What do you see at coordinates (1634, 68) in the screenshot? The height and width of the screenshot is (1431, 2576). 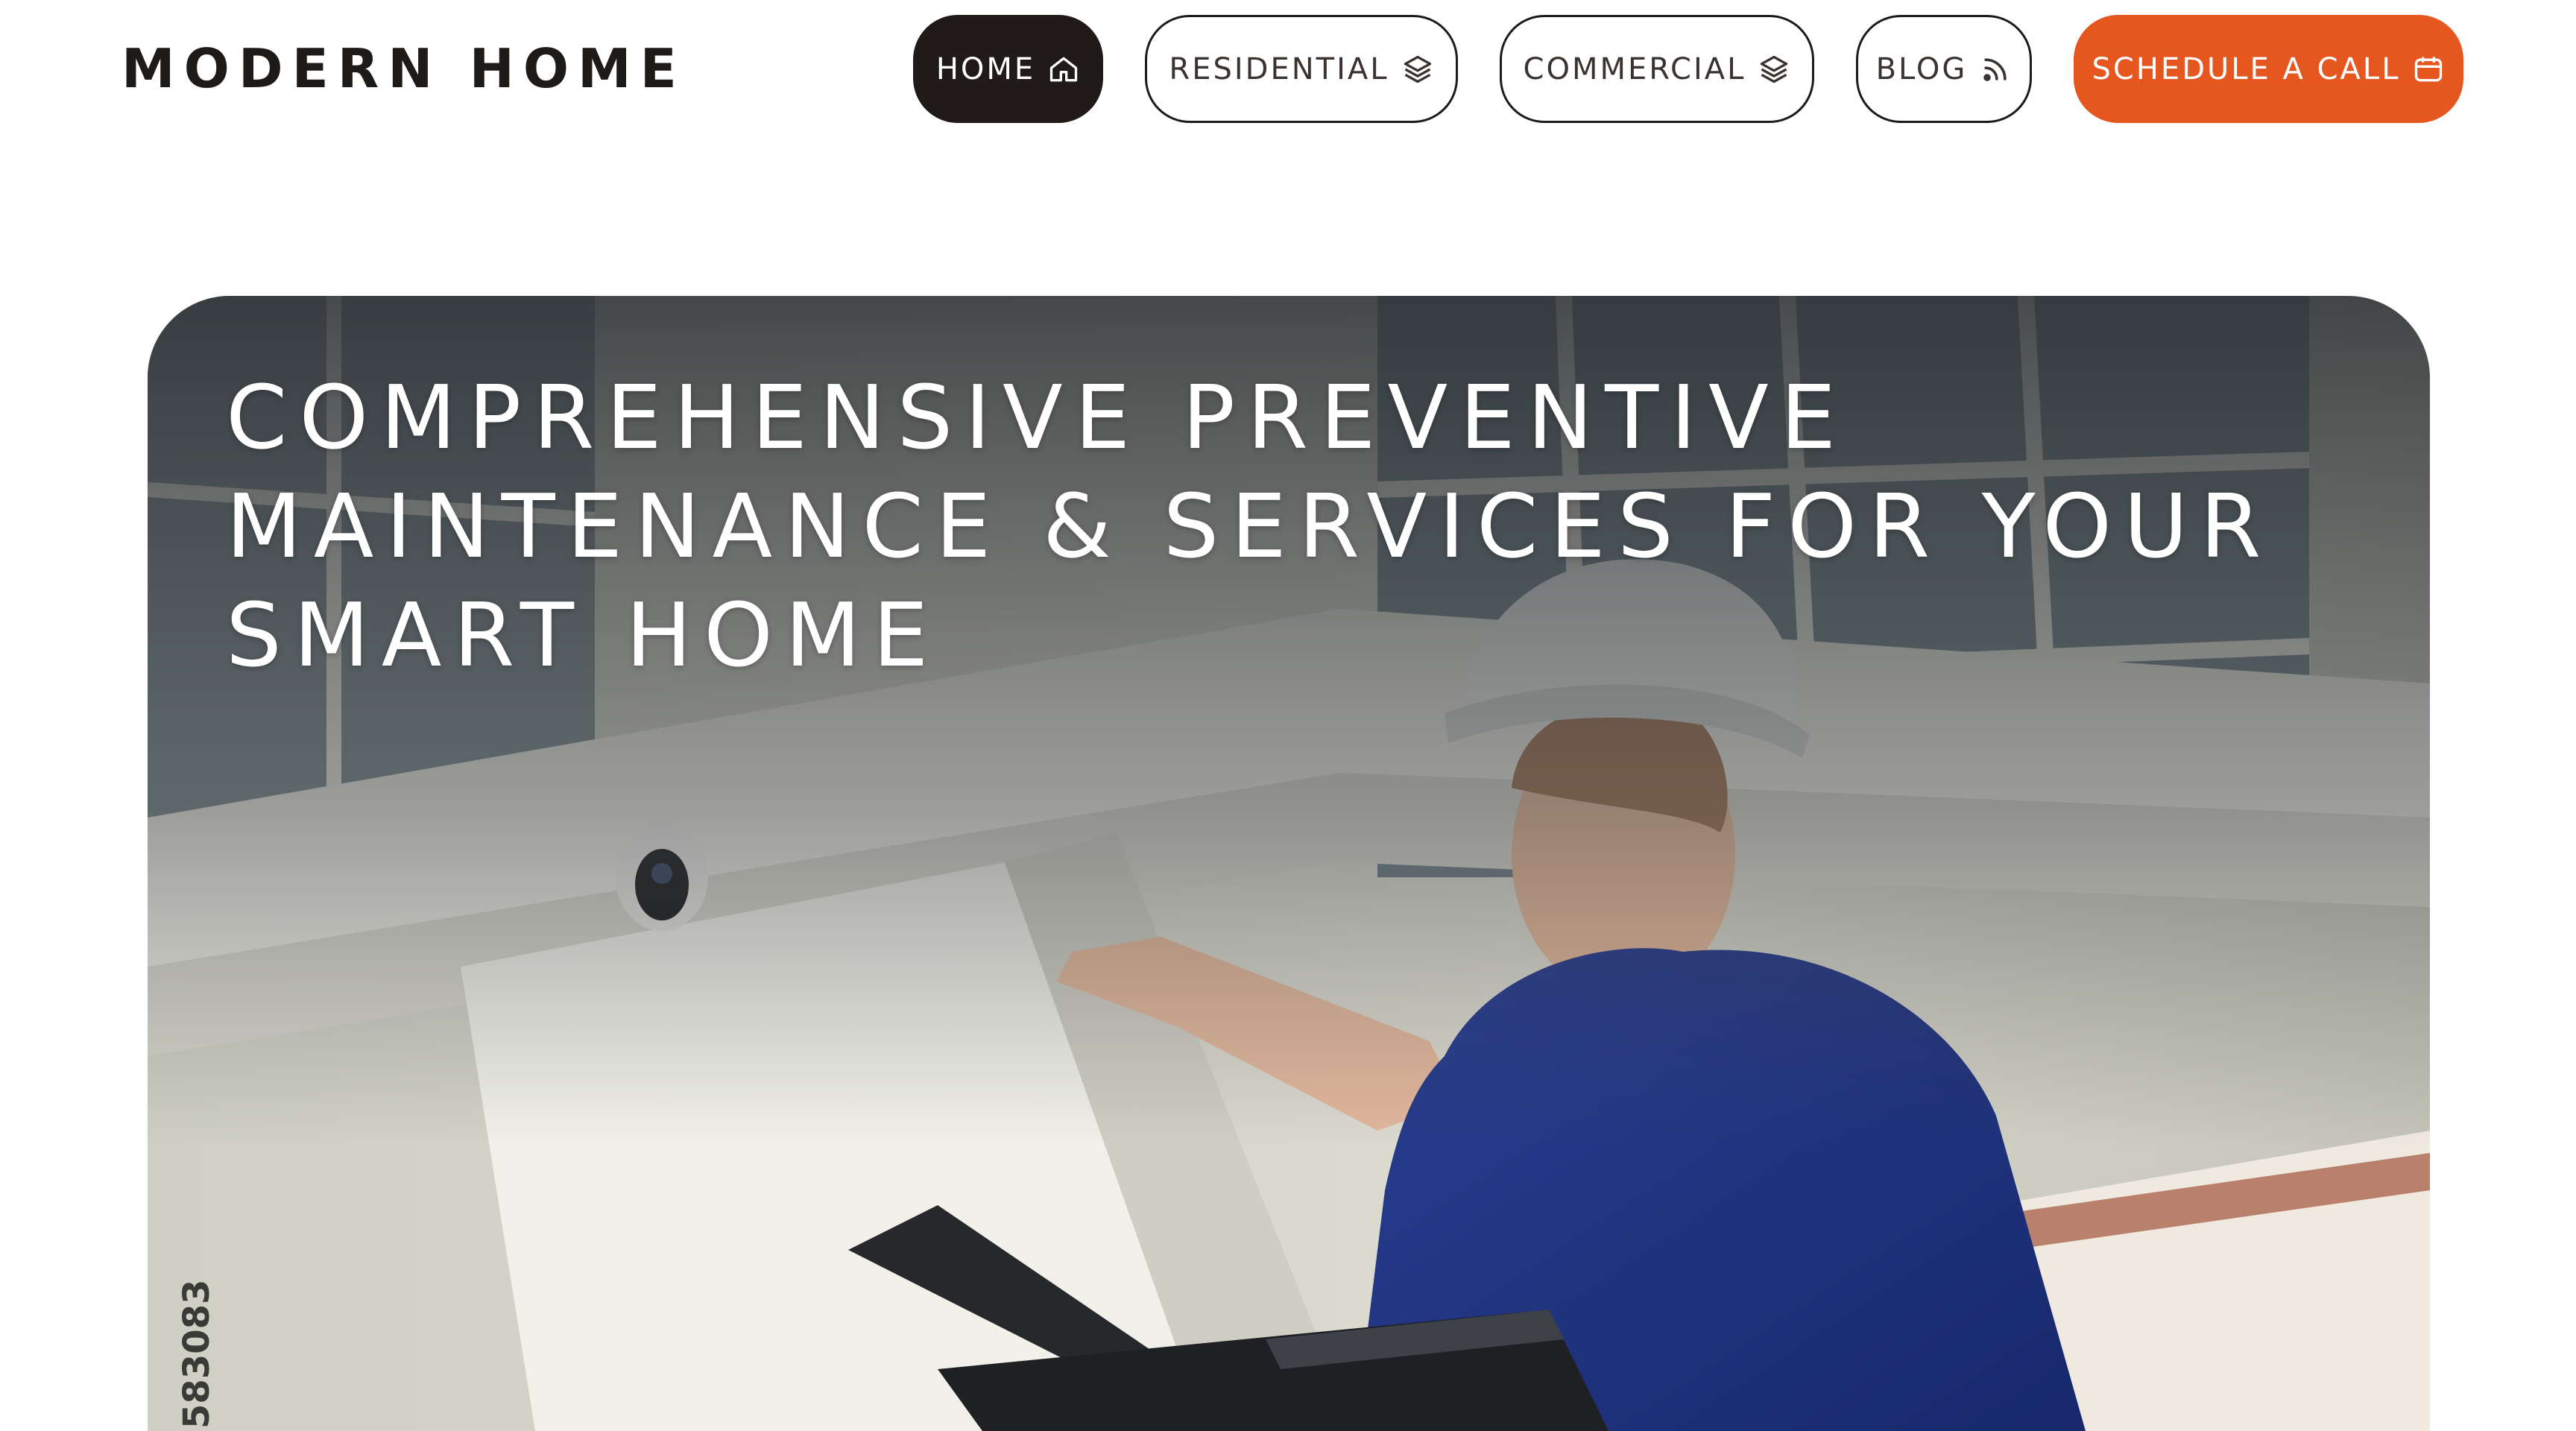 I see `nav-commercial-label: COMMERCIAL` at bounding box center [1634, 68].